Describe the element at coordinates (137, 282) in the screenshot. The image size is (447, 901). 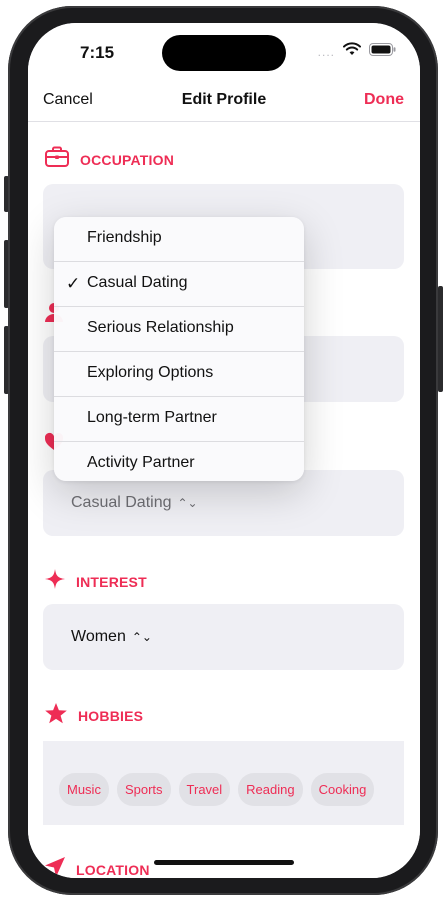
I see `menu-option-label: Casual Dating` at that location.